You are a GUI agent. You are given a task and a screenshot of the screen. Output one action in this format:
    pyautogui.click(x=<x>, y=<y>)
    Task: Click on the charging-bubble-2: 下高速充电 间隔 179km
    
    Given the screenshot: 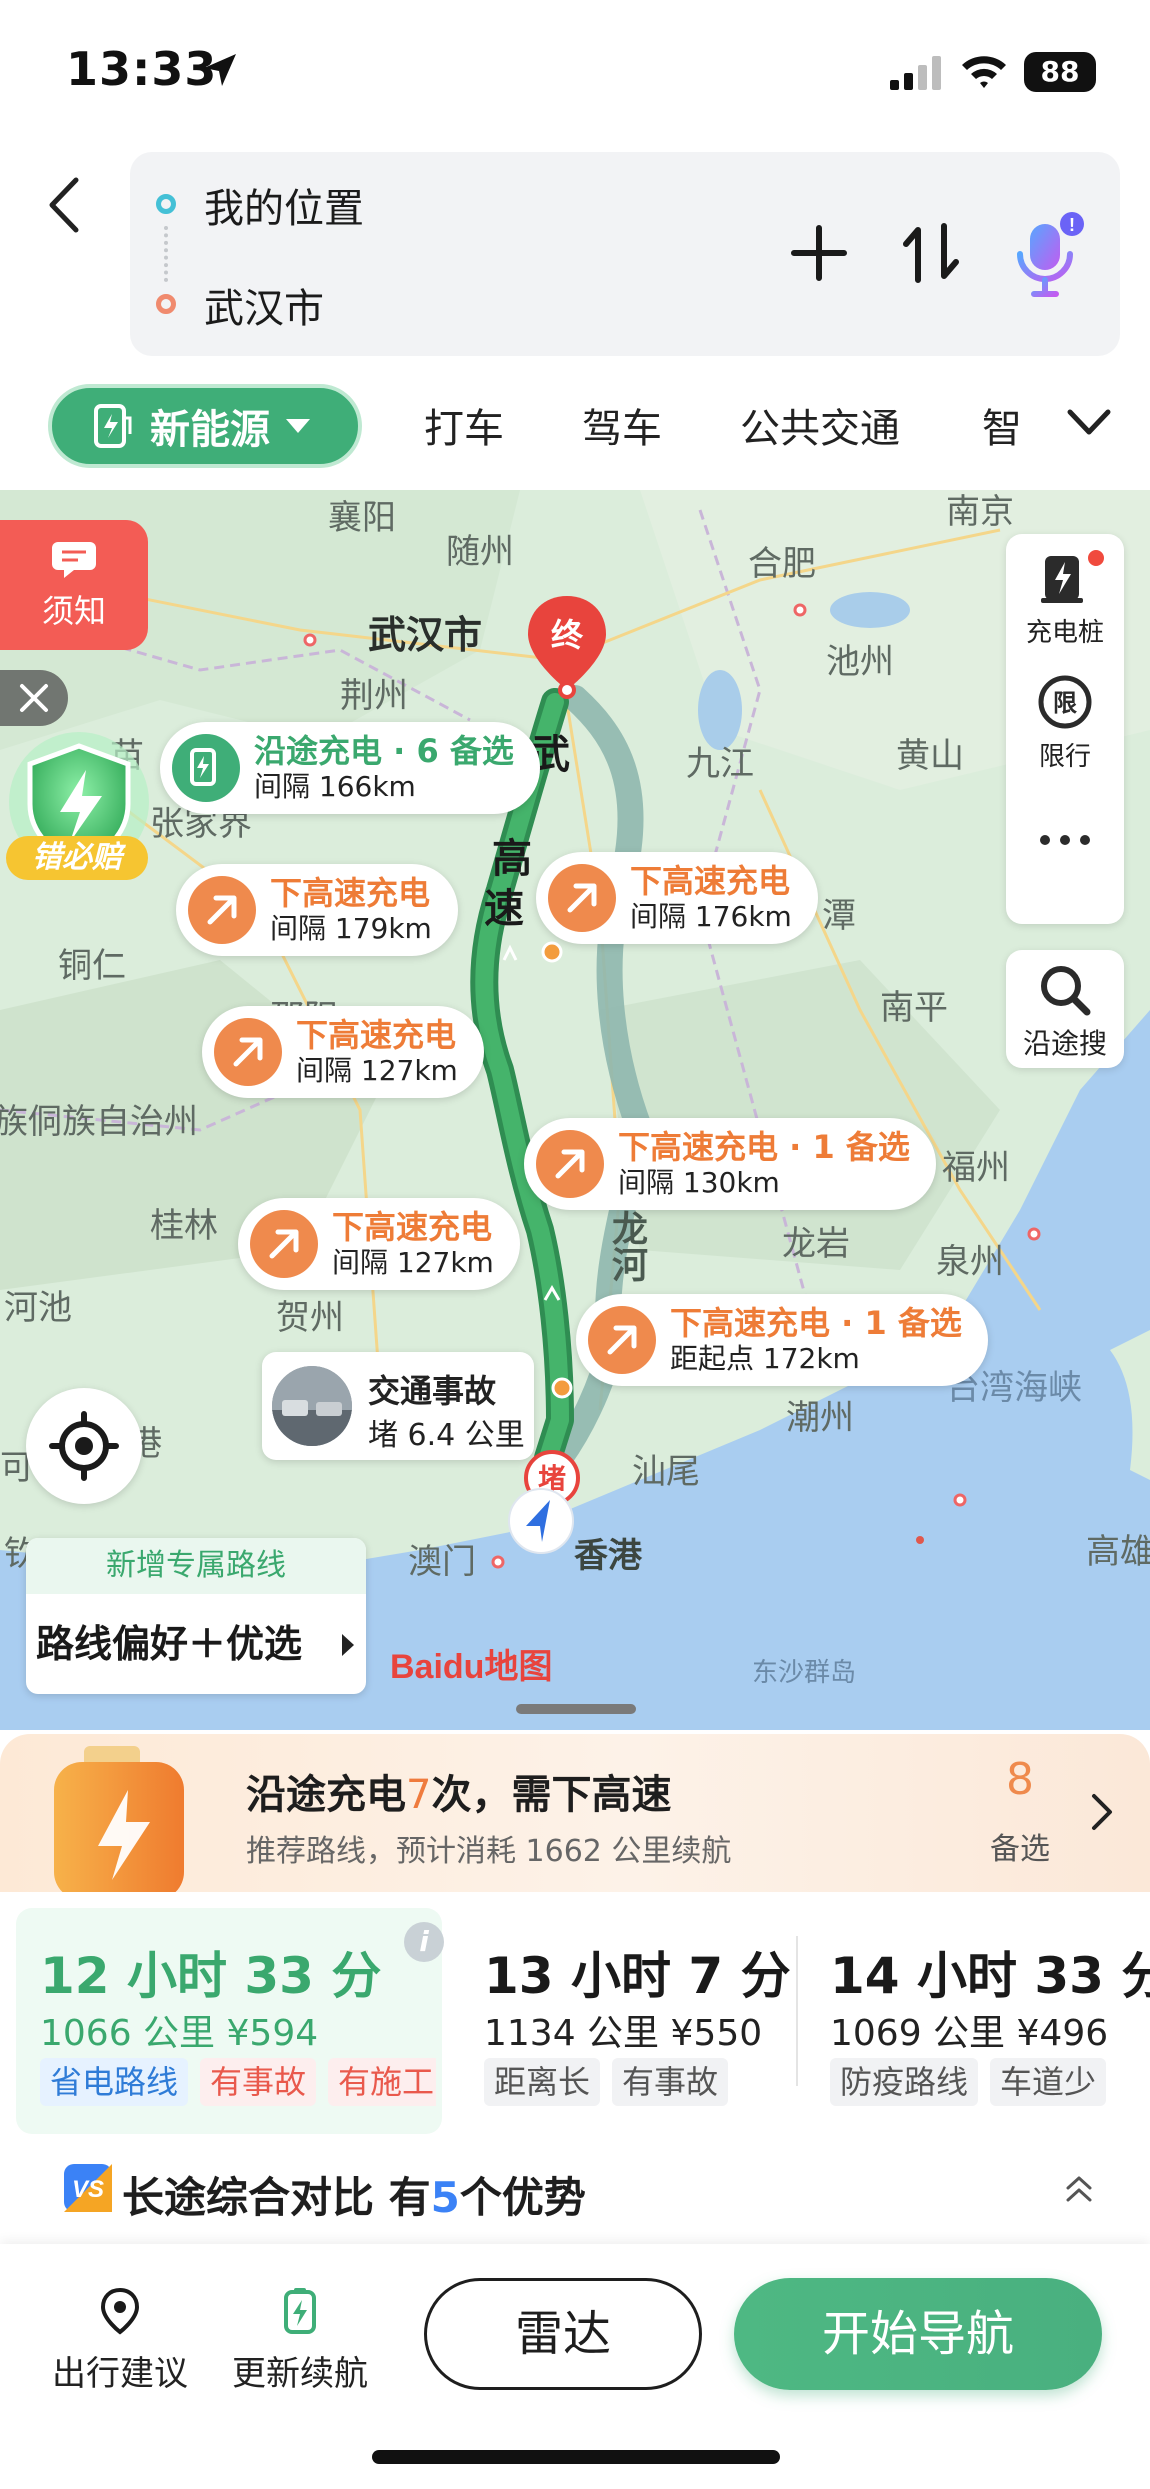 What is the action you would take?
    pyautogui.click(x=317, y=910)
    